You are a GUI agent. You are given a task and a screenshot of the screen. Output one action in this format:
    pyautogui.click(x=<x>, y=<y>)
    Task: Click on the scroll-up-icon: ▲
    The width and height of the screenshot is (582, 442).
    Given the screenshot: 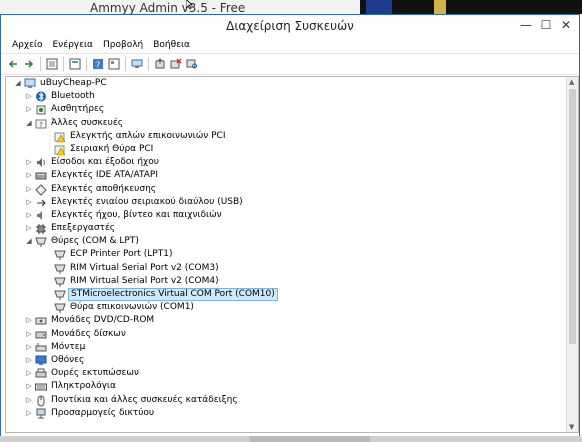 What is the action you would take?
    pyautogui.click(x=571, y=82)
    